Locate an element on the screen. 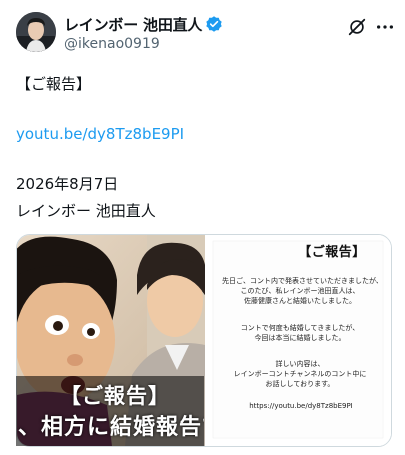 Image resolution: width=405 pixels, height=455 pixels. grok-icon is located at coordinates (357, 27).